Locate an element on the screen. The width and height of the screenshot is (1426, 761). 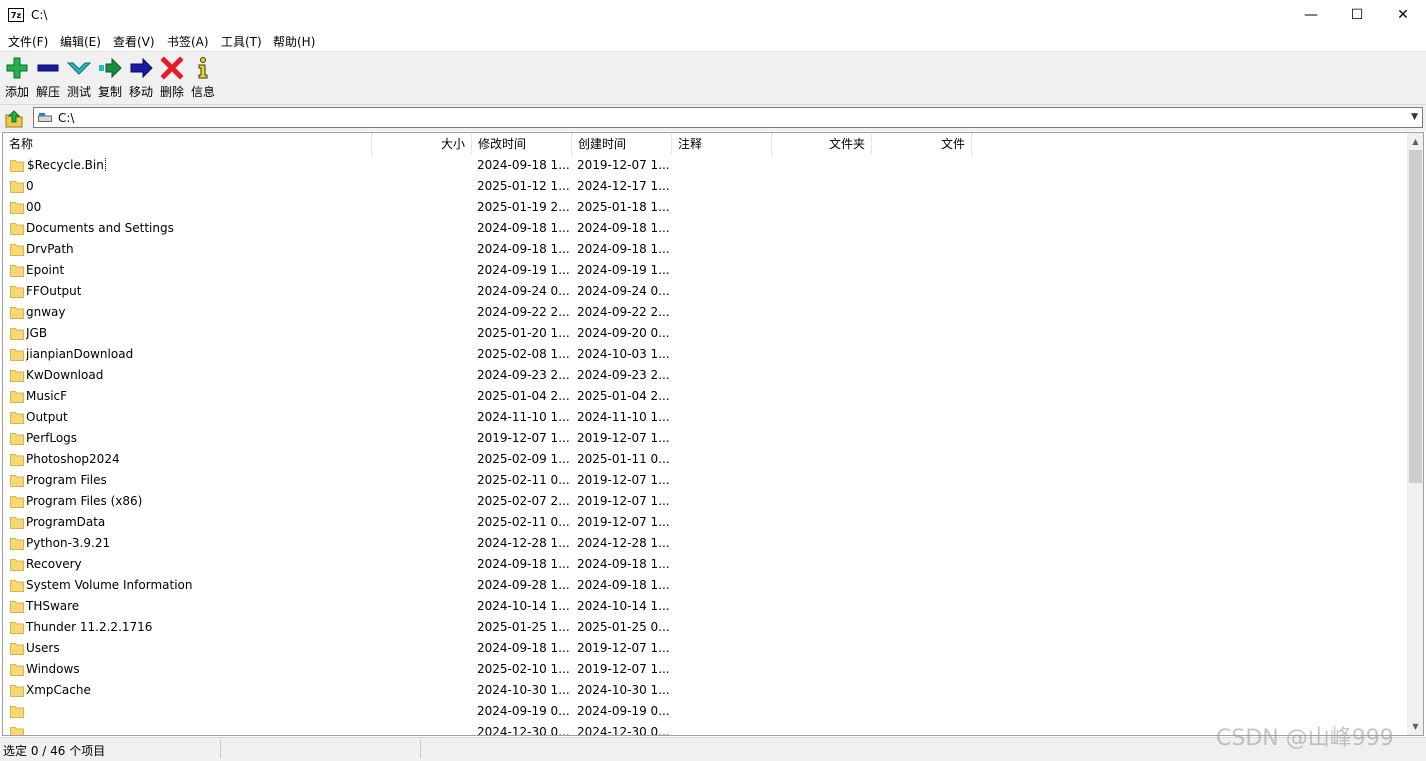
menu-view: 查看(V) is located at coordinates (134, 41).